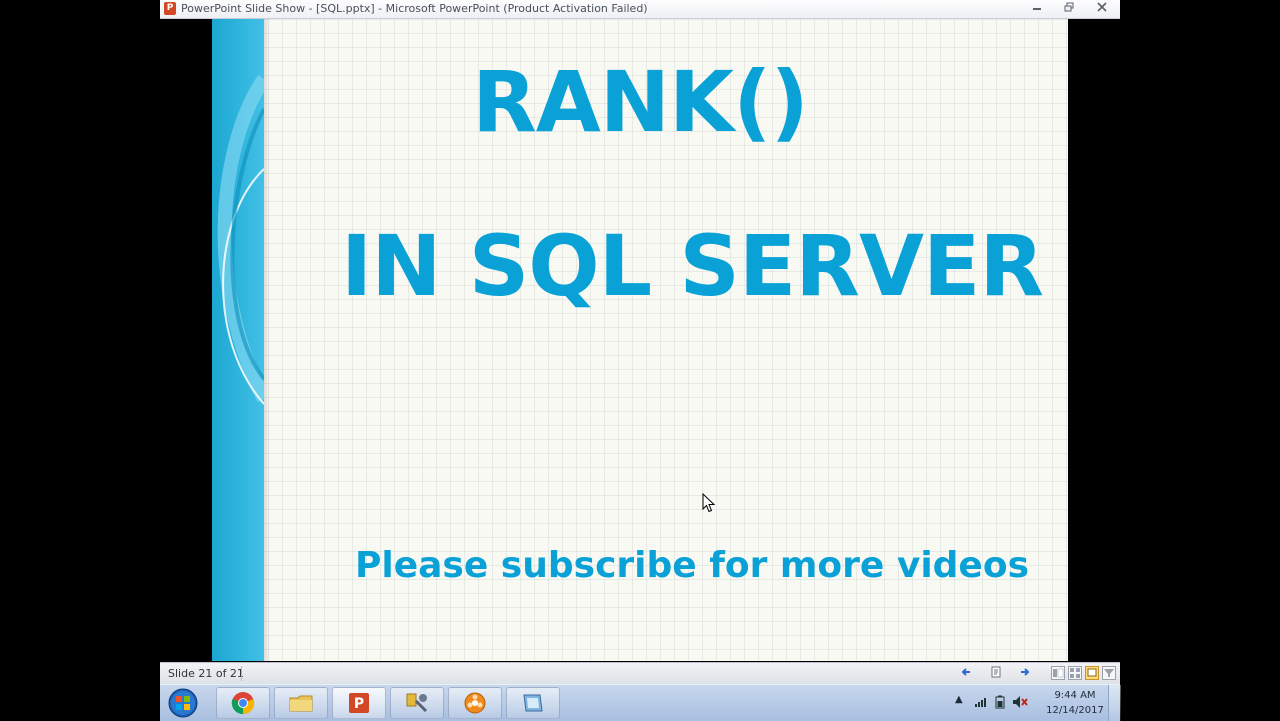  I want to click on next-icon, so click(1025, 672).